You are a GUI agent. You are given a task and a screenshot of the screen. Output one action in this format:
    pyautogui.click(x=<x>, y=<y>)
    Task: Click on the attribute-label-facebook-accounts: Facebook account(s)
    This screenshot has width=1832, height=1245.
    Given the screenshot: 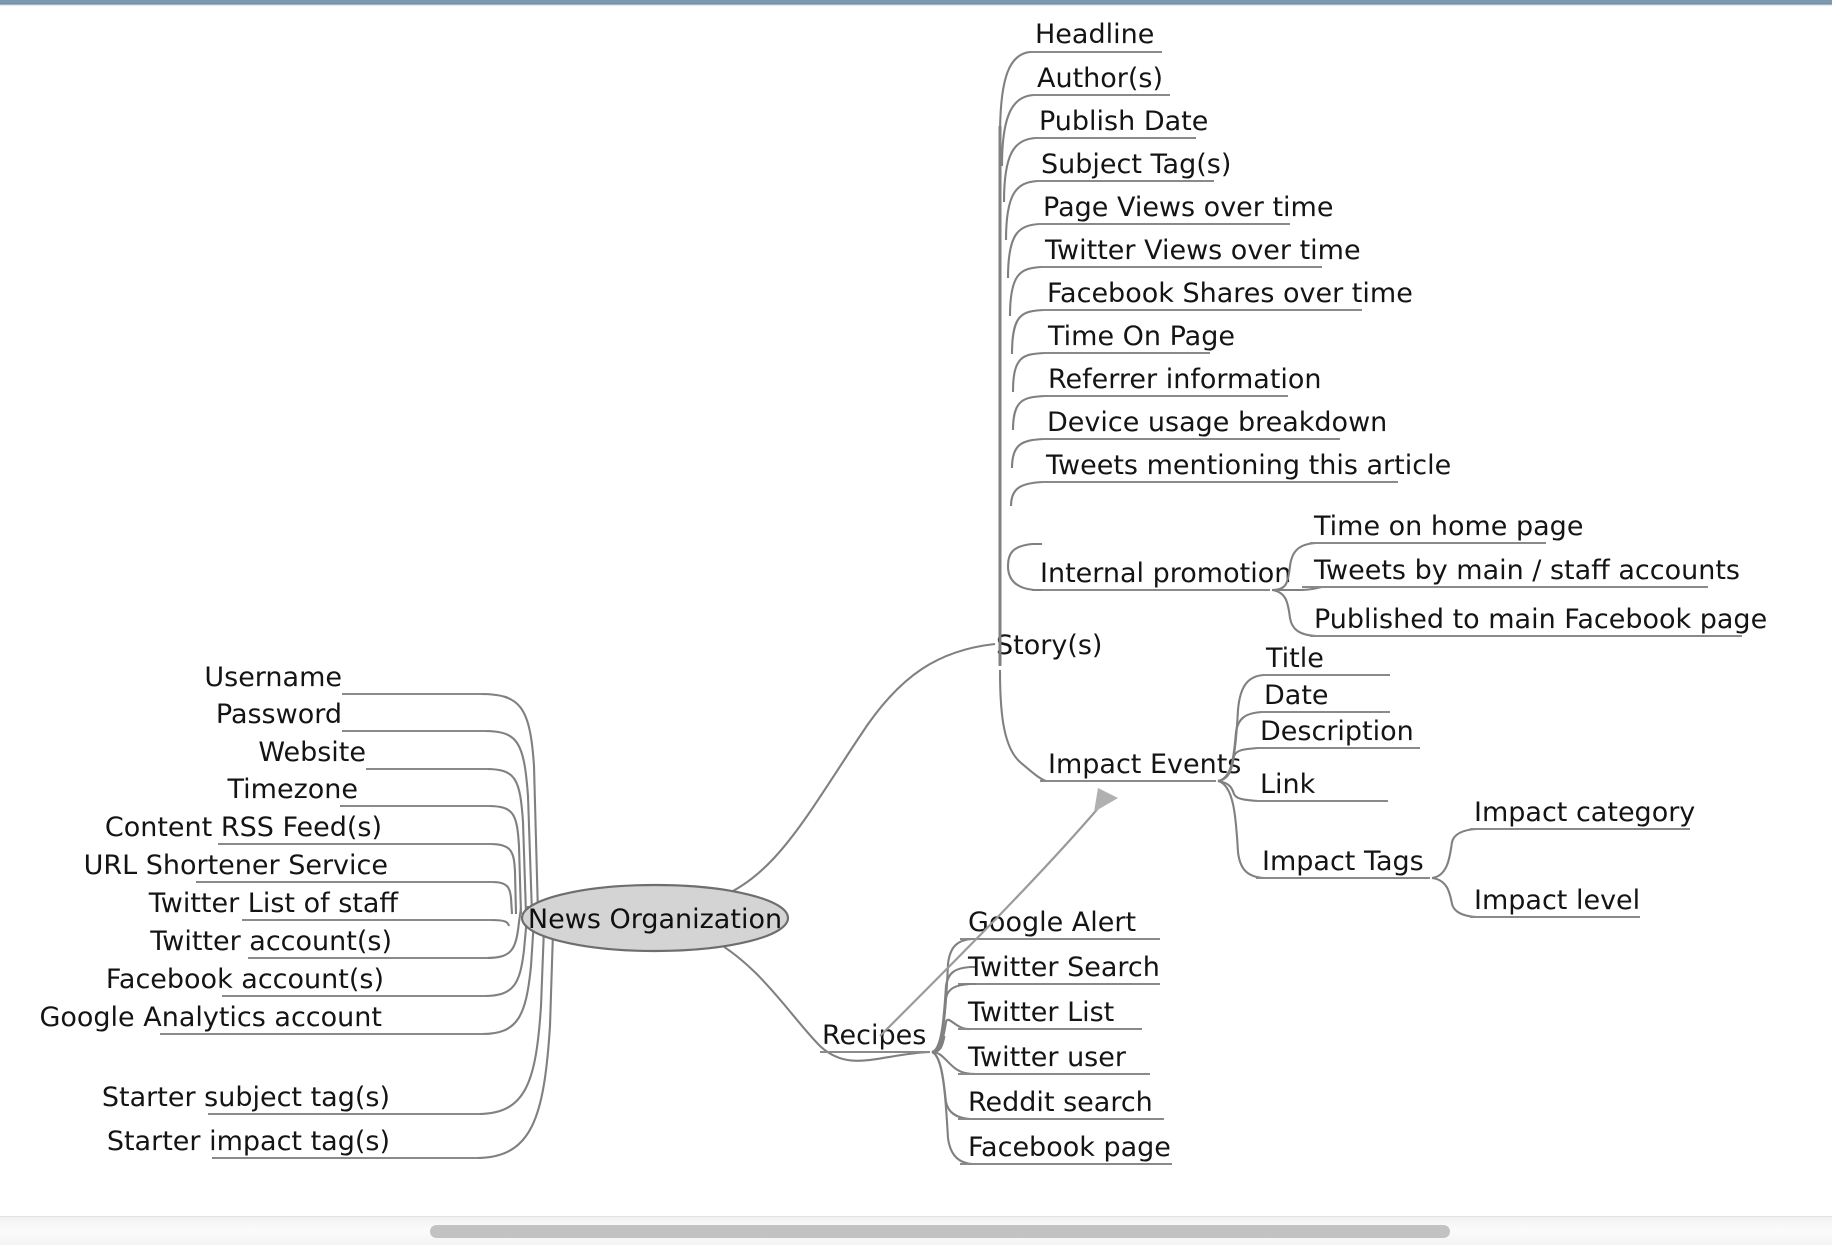 What is the action you would take?
    pyautogui.click(x=245, y=979)
    